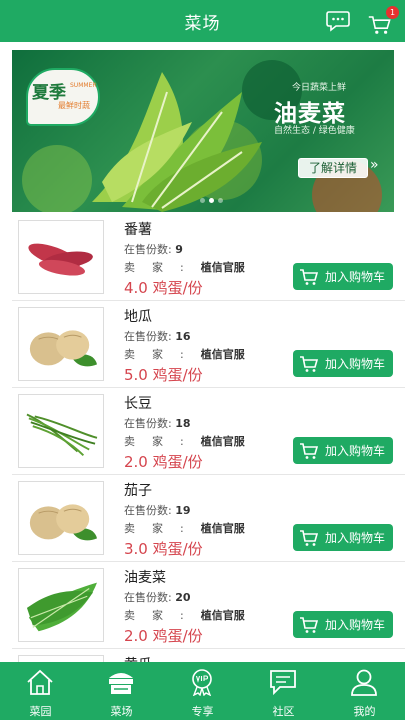 The width and height of the screenshot is (405, 720). I want to click on product-stock: 在售份数: 20, so click(157, 597).